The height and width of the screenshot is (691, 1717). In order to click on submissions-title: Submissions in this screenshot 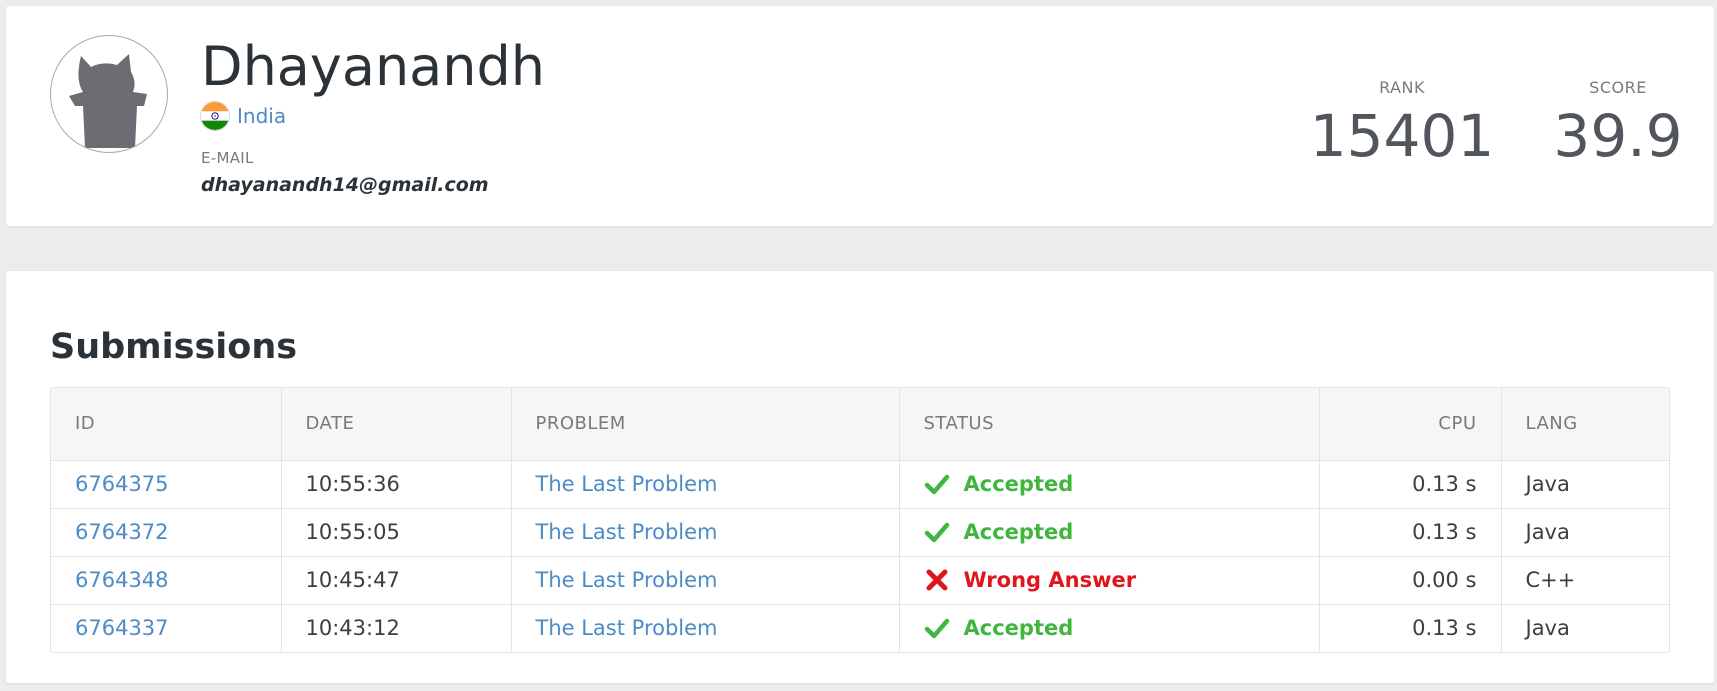, I will do `click(174, 347)`.